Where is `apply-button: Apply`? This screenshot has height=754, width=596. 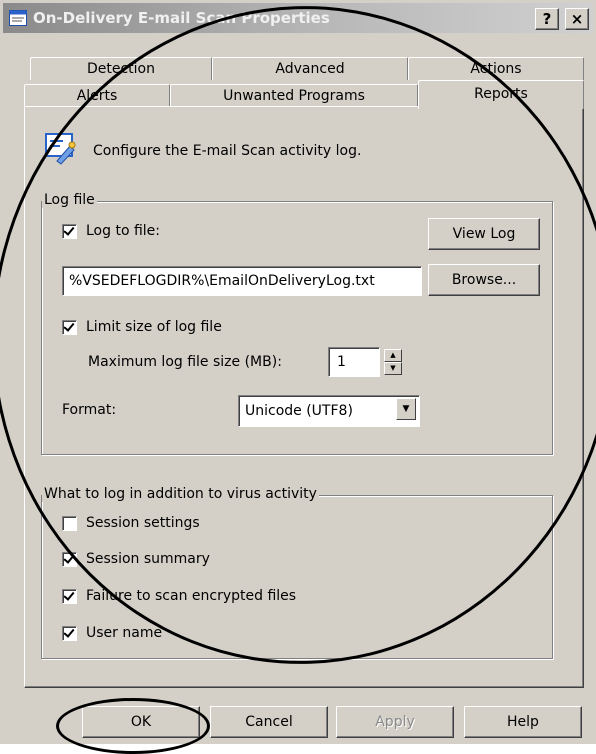
apply-button: Apply is located at coordinates (395, 722).